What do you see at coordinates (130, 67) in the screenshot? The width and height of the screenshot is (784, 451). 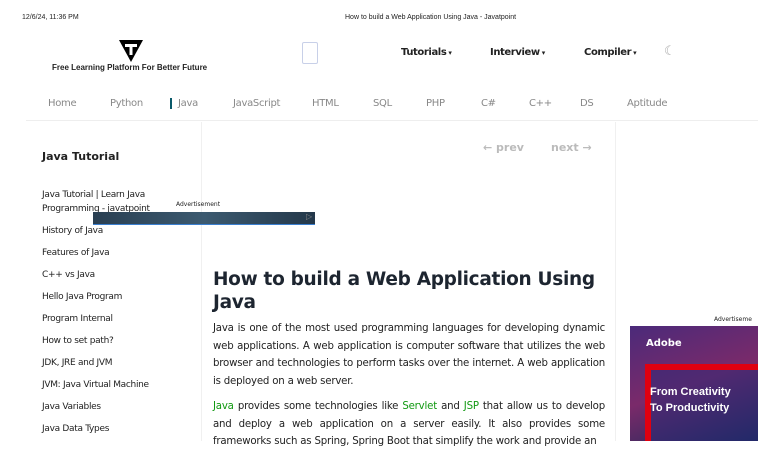 I see `tagline: Free Learning Platform For Better Future` at bounding box center [130, 67].